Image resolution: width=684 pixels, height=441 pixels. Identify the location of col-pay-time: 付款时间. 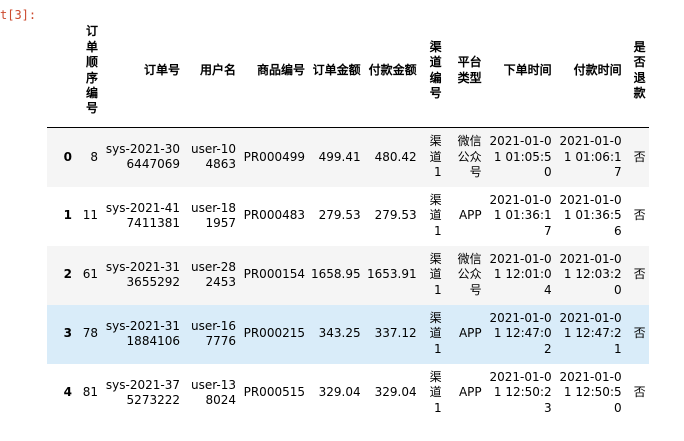
(589, 71).